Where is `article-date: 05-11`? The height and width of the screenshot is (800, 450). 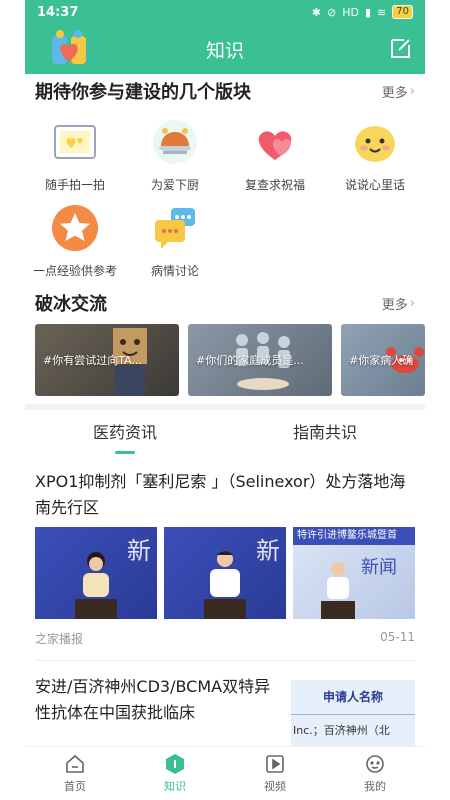
article-date: 05-11 is located at coordinates (397, 637).